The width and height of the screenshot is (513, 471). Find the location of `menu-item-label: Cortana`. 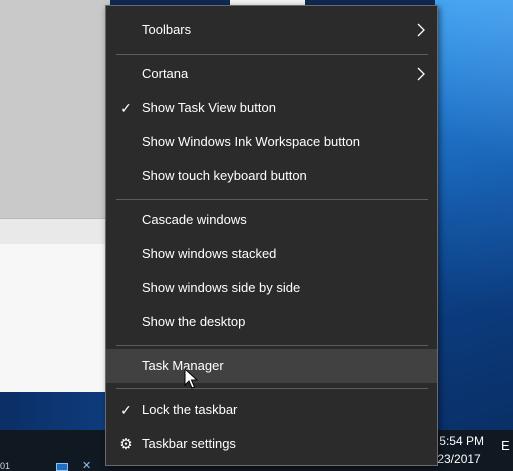

menu-item-label: Cortana is located at coordinates (165, 73).